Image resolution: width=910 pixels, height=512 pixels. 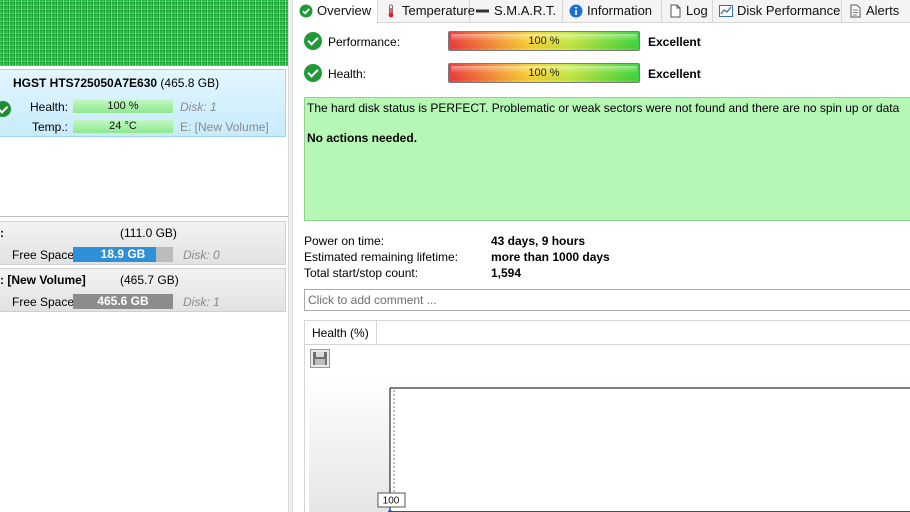 What do you see at coordinates (201, 255) in the screenshot?
I see `volume-disk-ref: Disk: 0` at bounding box center [201, 255].